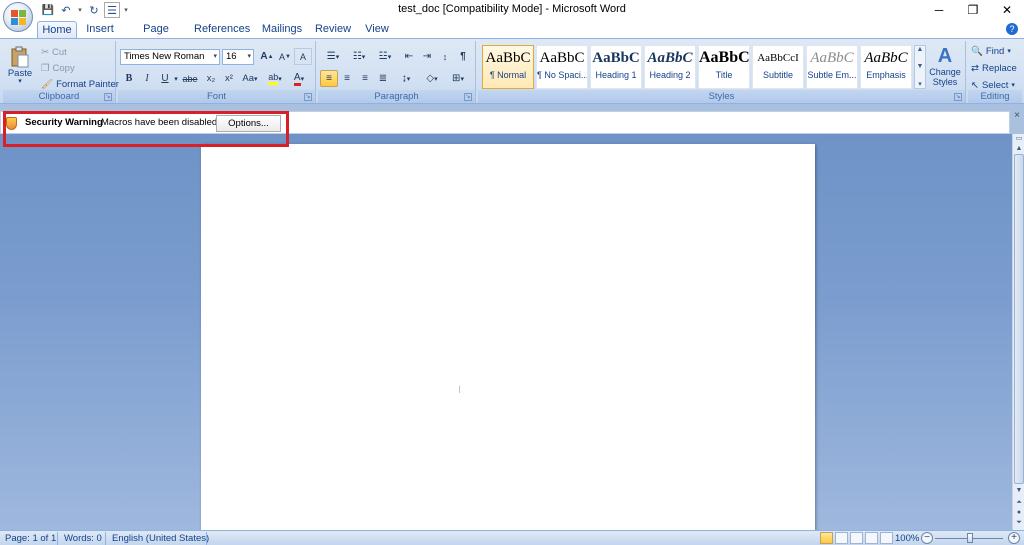  I want to click on font-size-combo: 16 ▾, so click(238, 57).